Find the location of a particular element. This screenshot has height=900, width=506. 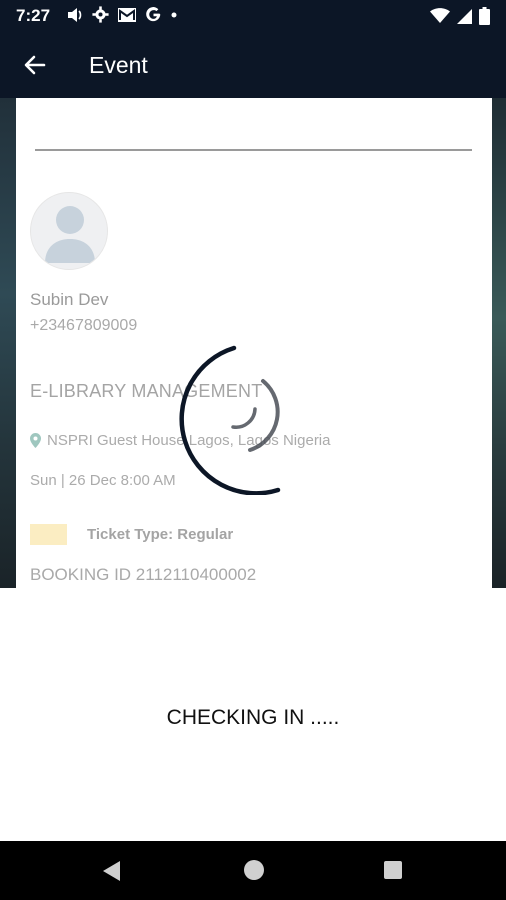

page-title: Event is located at coordinates (118, 65).